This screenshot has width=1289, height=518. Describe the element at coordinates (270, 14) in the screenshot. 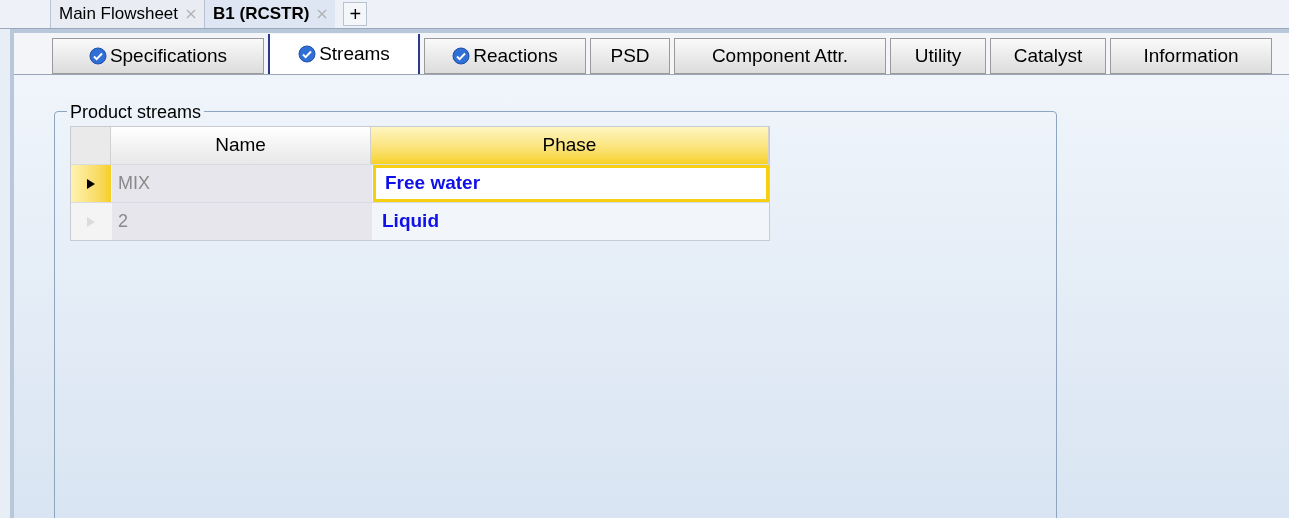

I see `document-tab: B1 (RCSTR)` at that location.